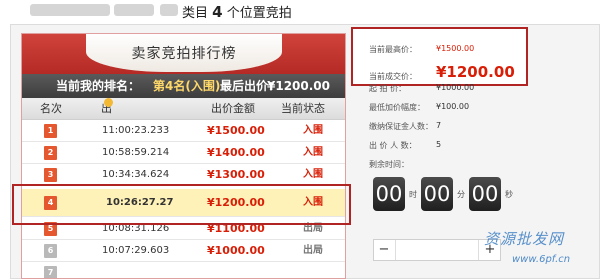 This screenshot has width=600, height=279. I want to click on timer-minutes-unit: 分, so click(461, 194).